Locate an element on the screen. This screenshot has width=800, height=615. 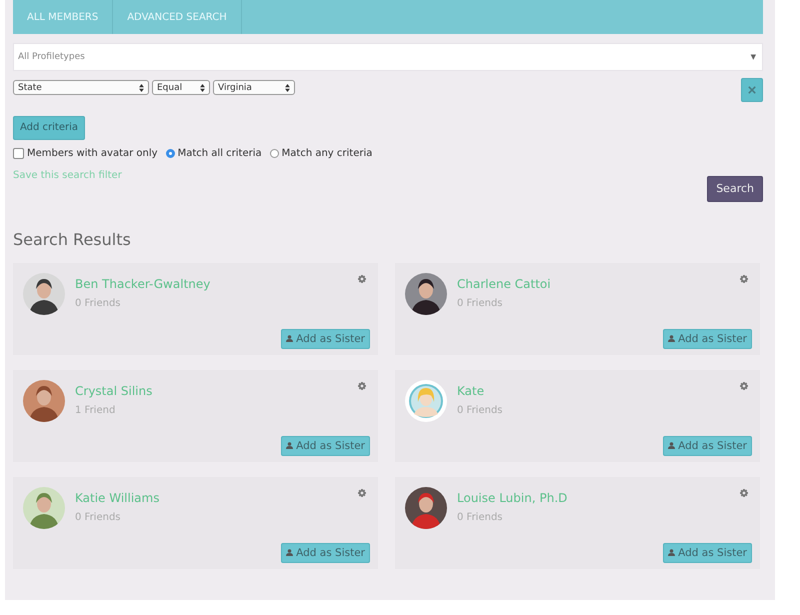
option-label: Members with avatar only is located at coordinates (92, 153).